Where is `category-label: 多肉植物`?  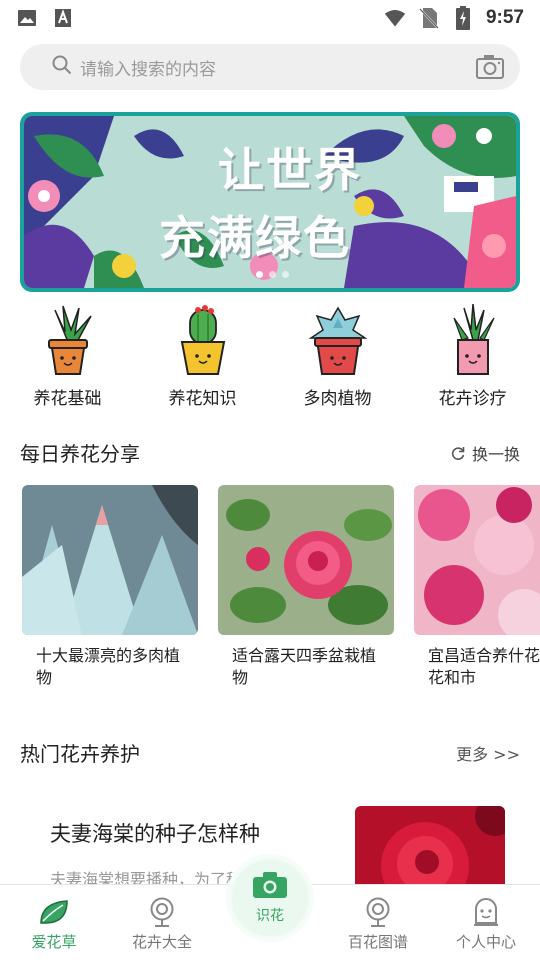
category-label: 多肉植物 is located at coordinates (337, 399).